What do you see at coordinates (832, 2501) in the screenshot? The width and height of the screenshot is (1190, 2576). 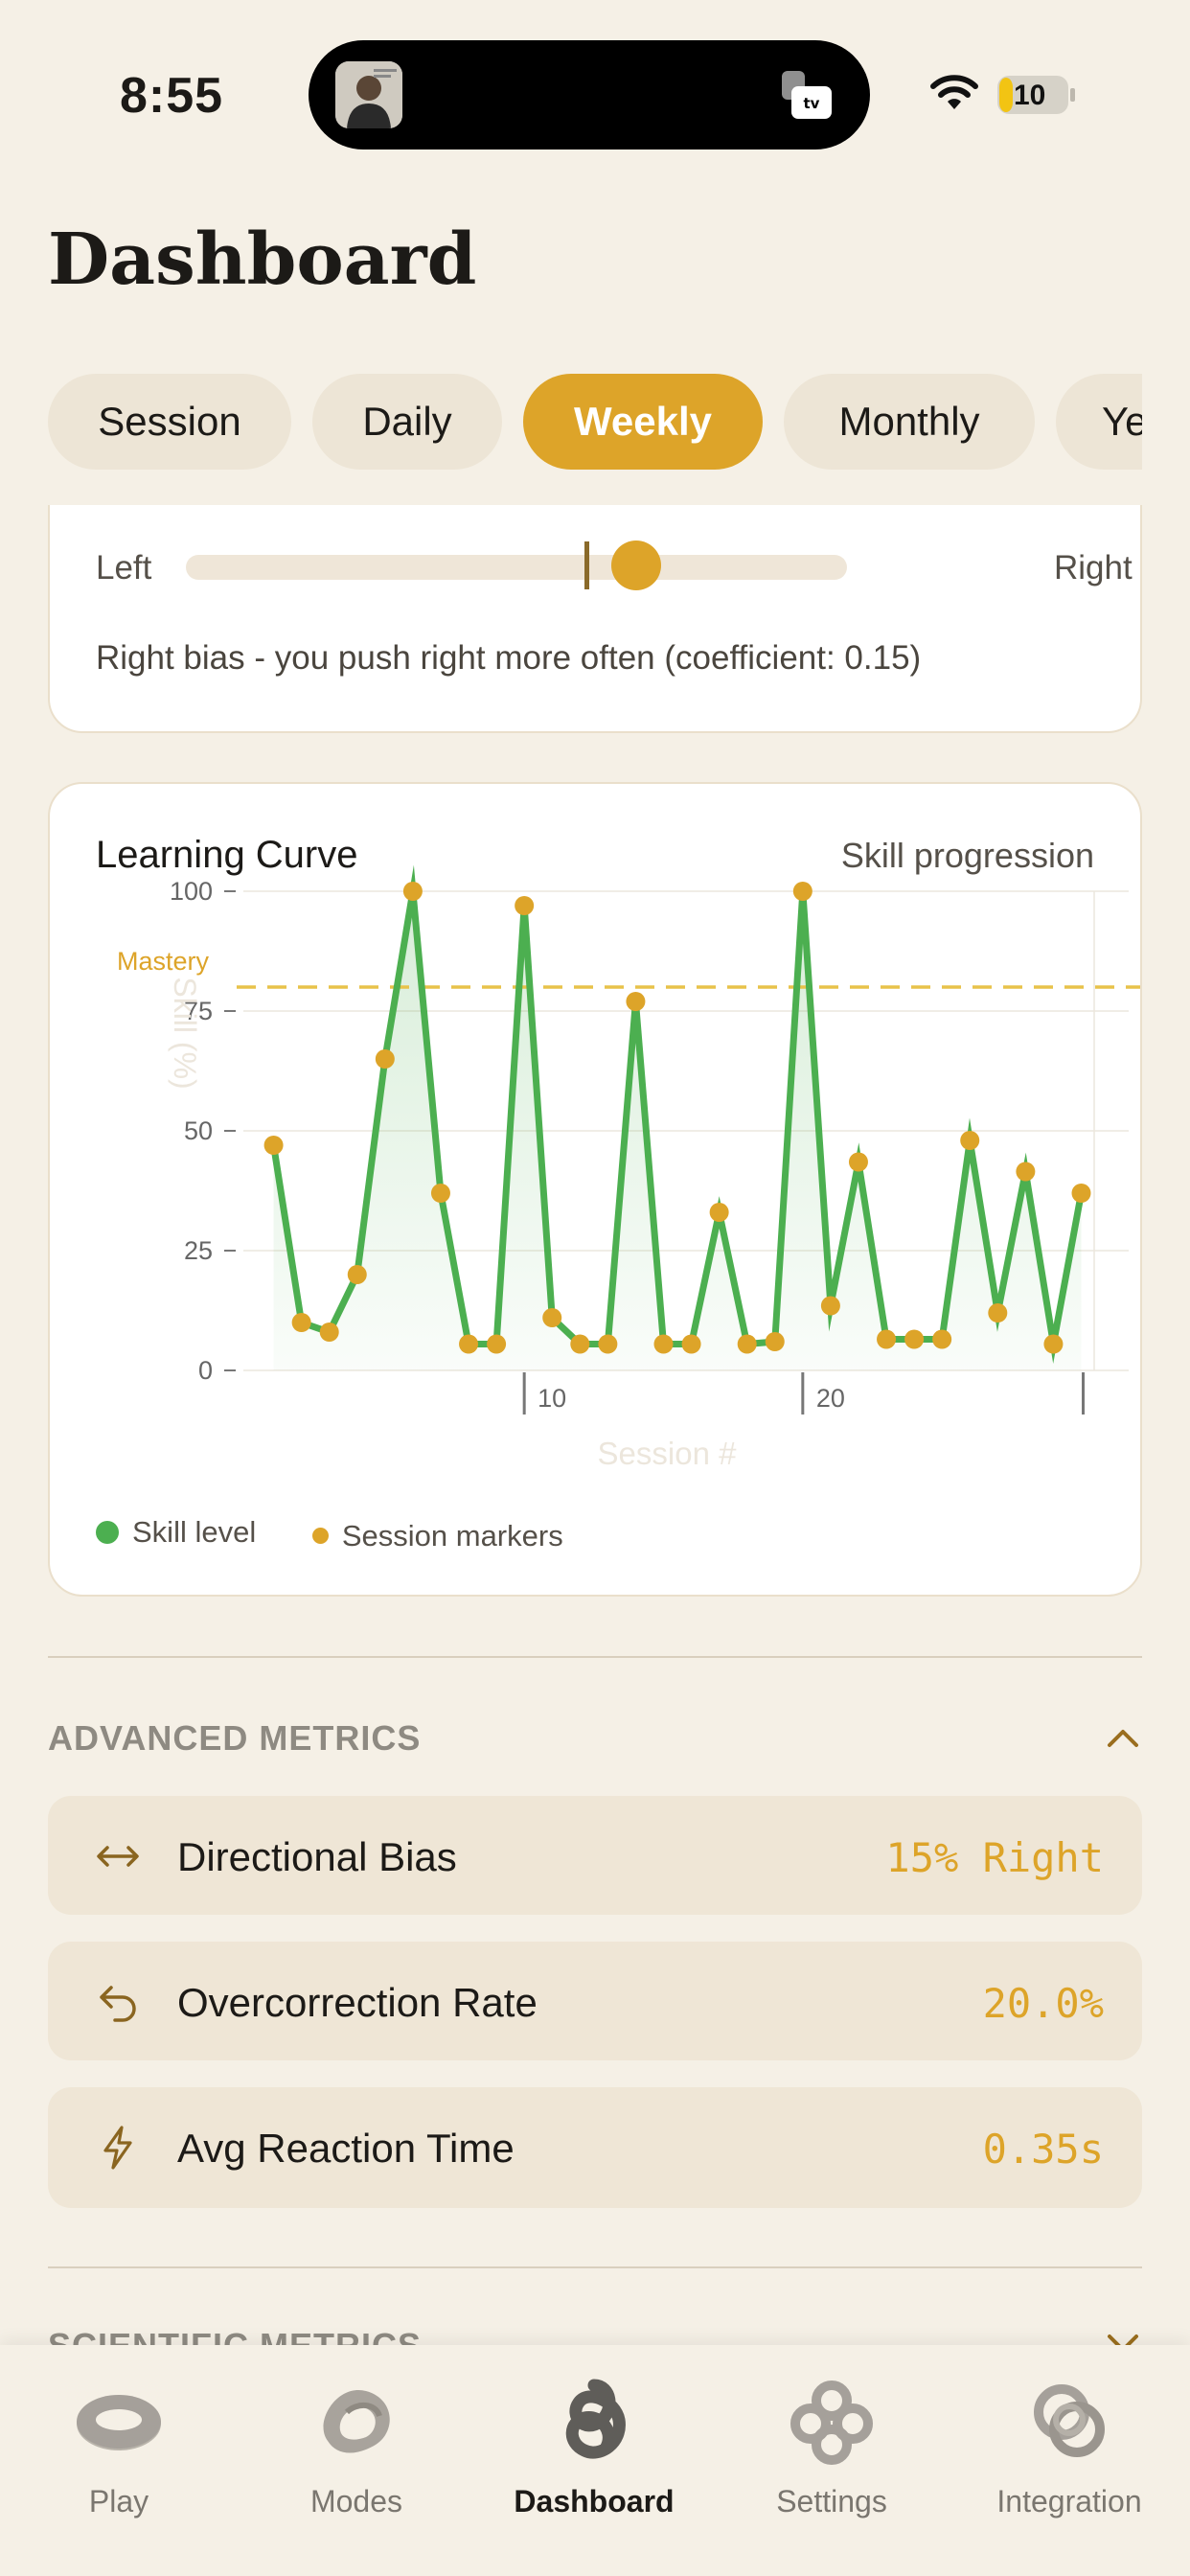 I see `nav-label: Settings` at bounding box center [832, 2501].